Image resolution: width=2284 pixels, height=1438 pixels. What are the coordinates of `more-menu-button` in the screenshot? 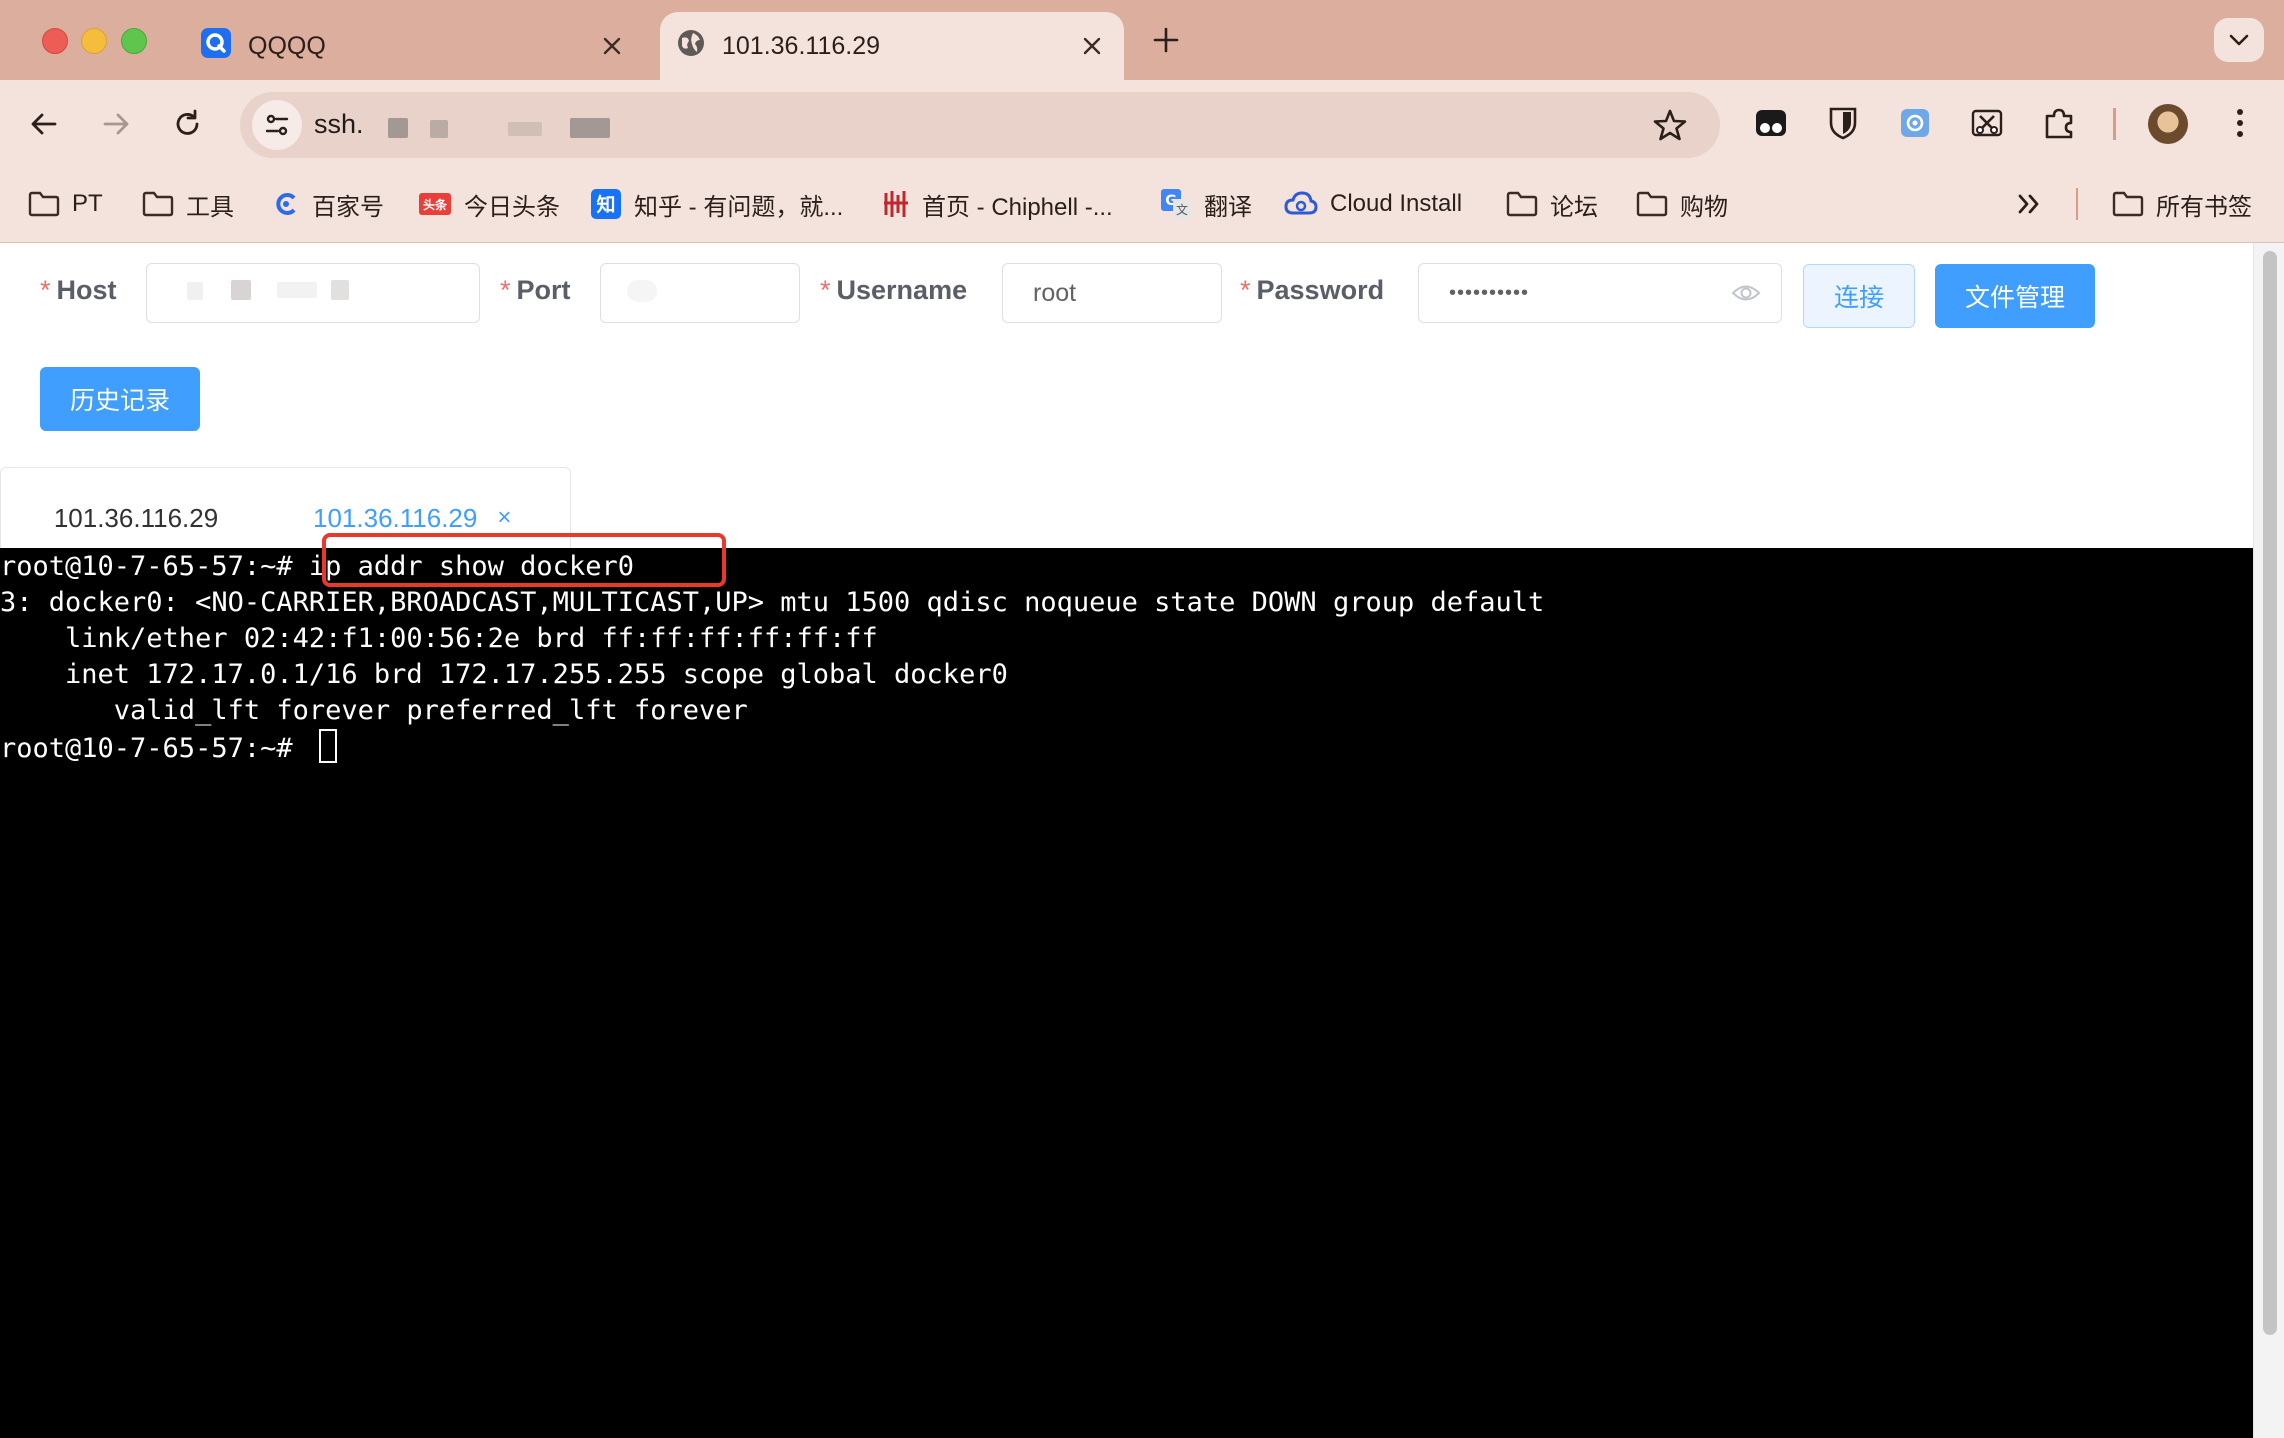 It's located at (2240, 123).